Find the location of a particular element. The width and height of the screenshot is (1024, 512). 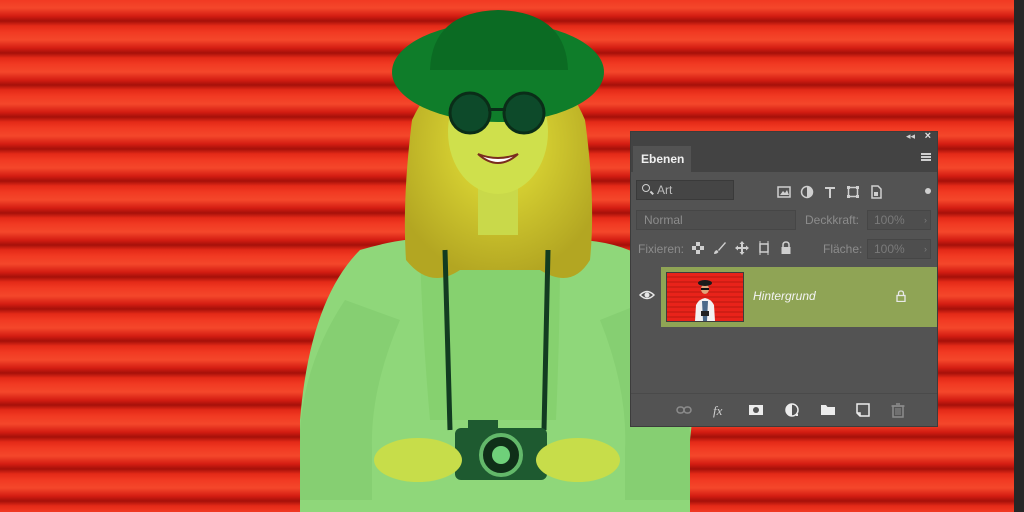

search-icon is located at coordinates (646, 188).